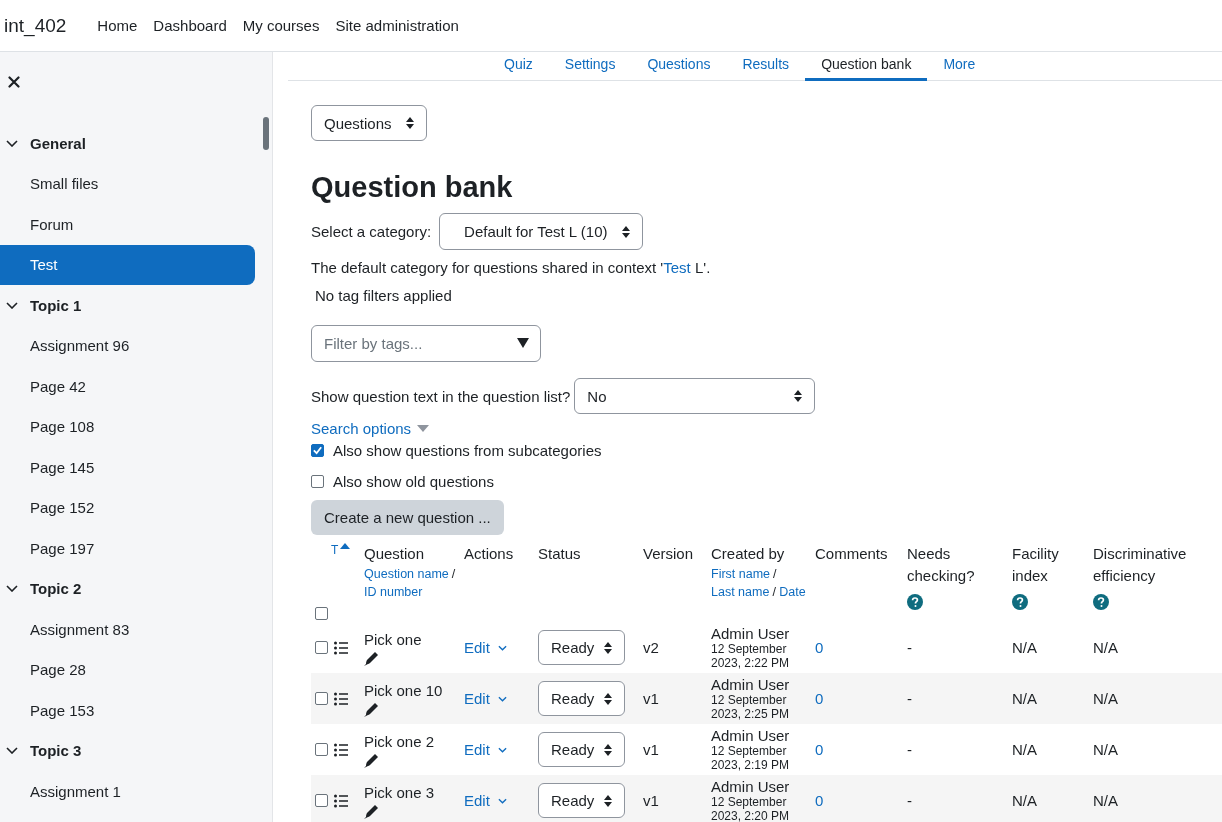 The width and height of the screenshot is (1222, 822). What do you see at coordinates (695, 396) in the screenshot?
I see `show-question-text-select: No` at bounding box center [695, 396].